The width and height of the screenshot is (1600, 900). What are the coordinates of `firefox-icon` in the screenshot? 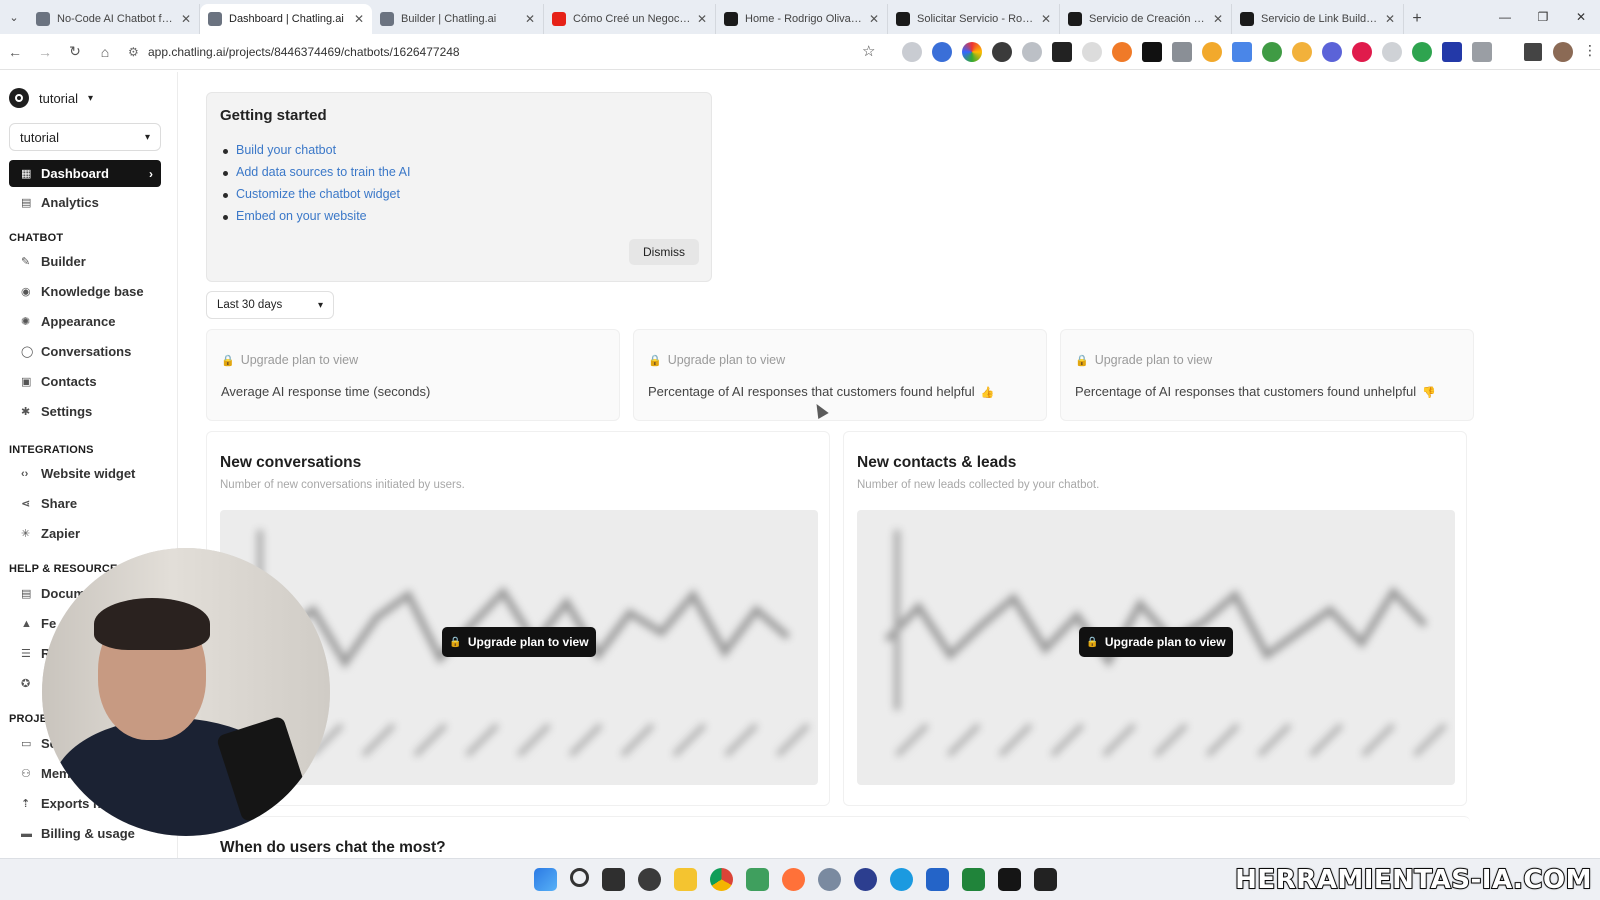 It's located at (793, 879).